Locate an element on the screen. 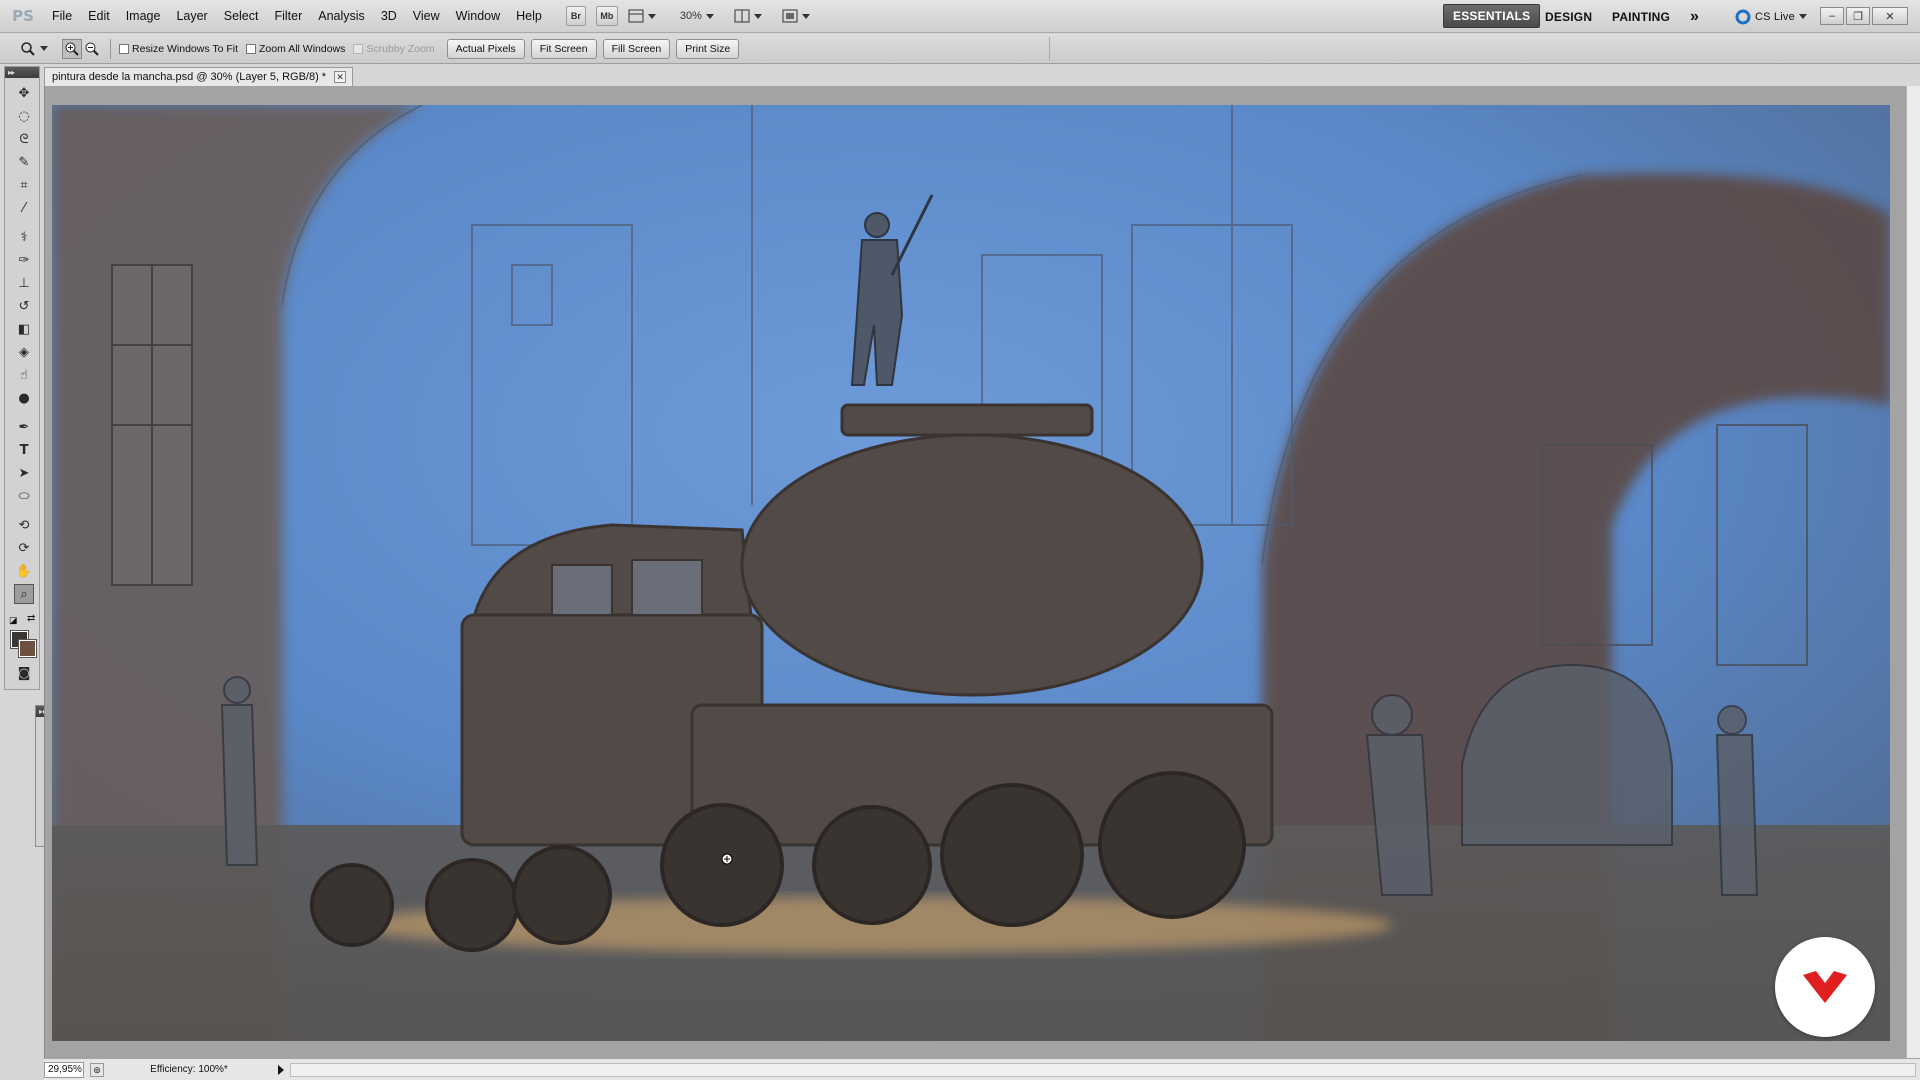 Image resolution: width=1920 pixels, height=1080 pixels. screen-mode-dropdown is located at coordinates (796, 16).